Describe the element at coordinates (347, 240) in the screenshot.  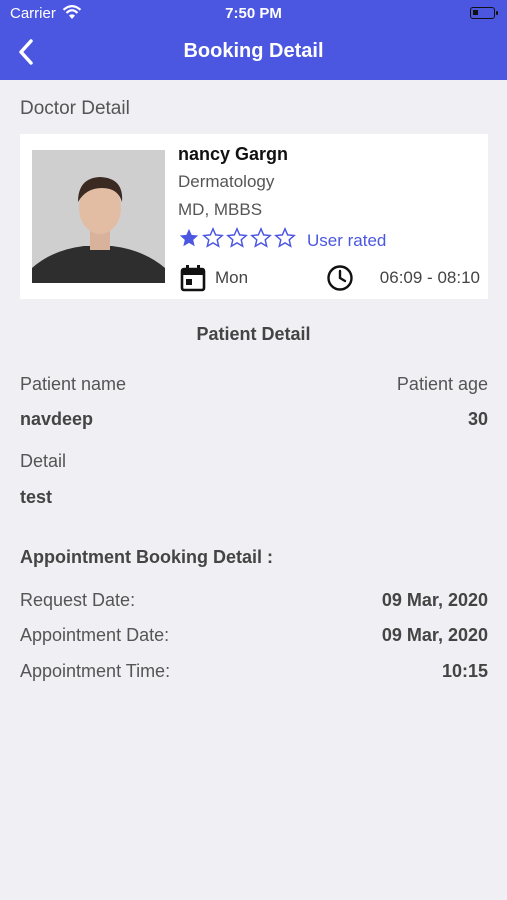
I see `rating-text: User rated` at that location.